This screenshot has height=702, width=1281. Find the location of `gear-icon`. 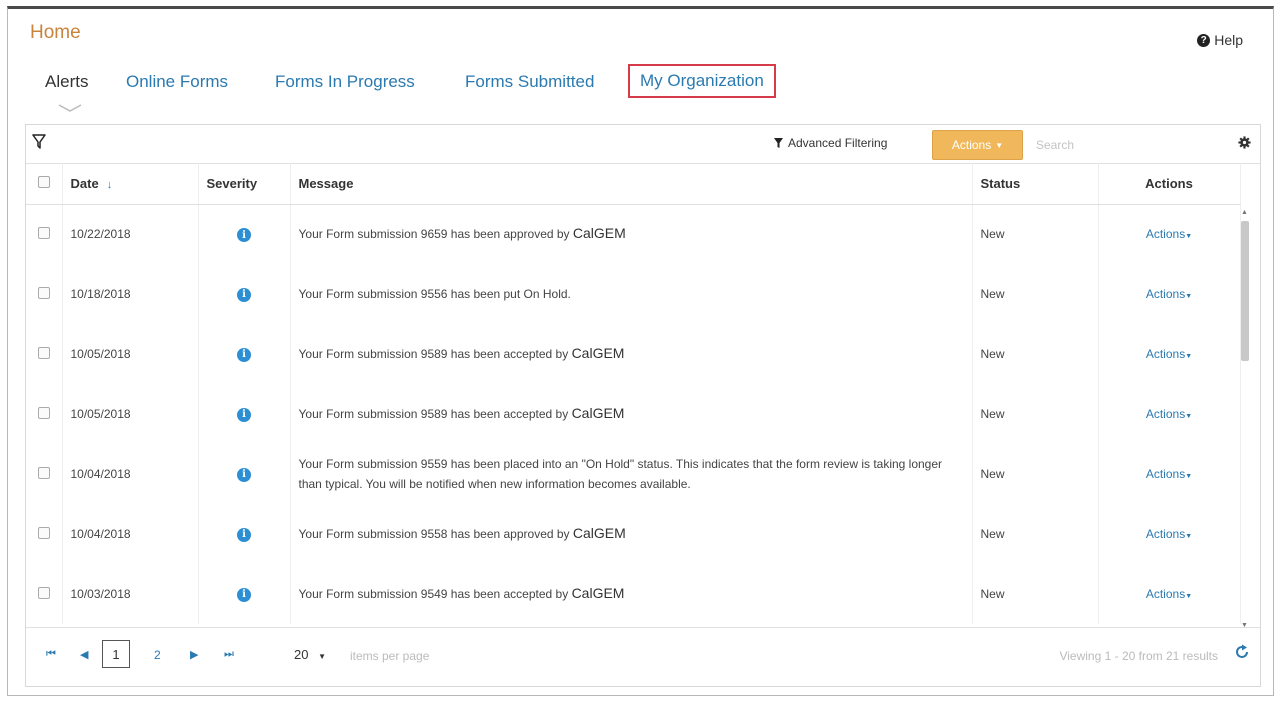

gear-icon is located at coordinates (1244, 142).